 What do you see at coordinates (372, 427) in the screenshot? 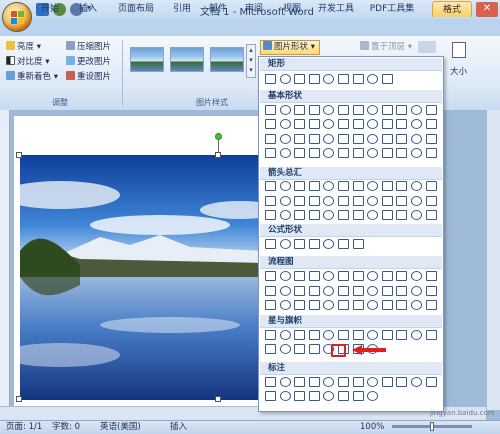
I see `zoom-level: 100%` at bounding box center [372, 427].